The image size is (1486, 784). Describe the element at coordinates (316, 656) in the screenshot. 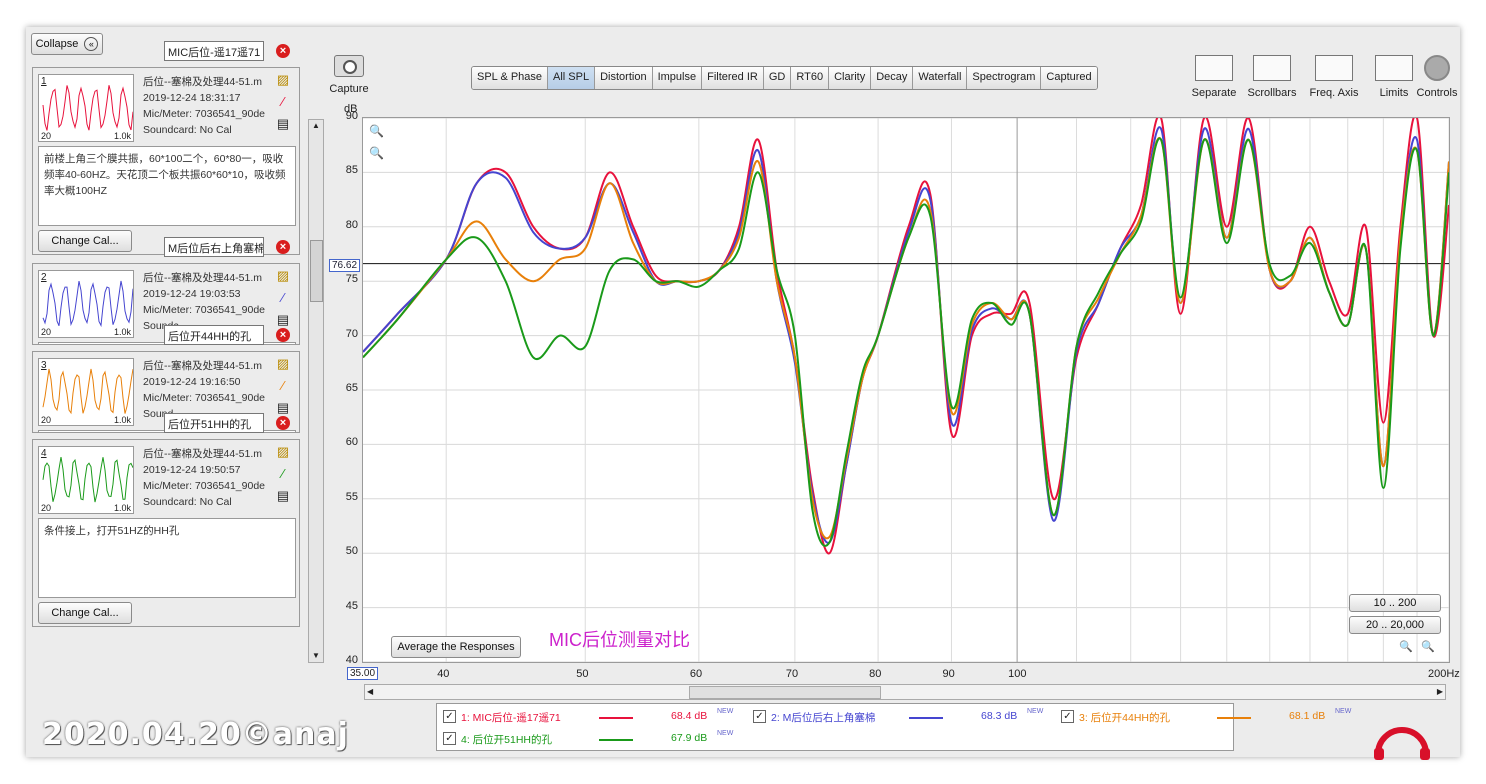

I see `scroll-down-icon: ▼` at that location.